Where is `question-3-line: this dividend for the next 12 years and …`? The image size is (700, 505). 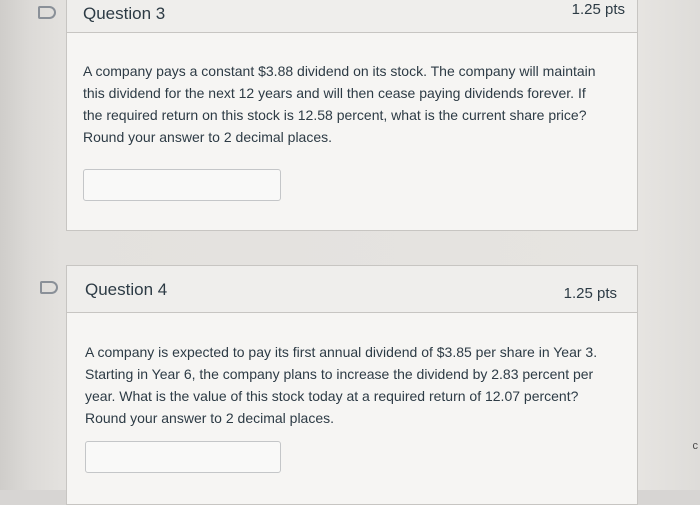
question-3-line: this dividend for the next 12 years and … is located at coordinates (334, 93).